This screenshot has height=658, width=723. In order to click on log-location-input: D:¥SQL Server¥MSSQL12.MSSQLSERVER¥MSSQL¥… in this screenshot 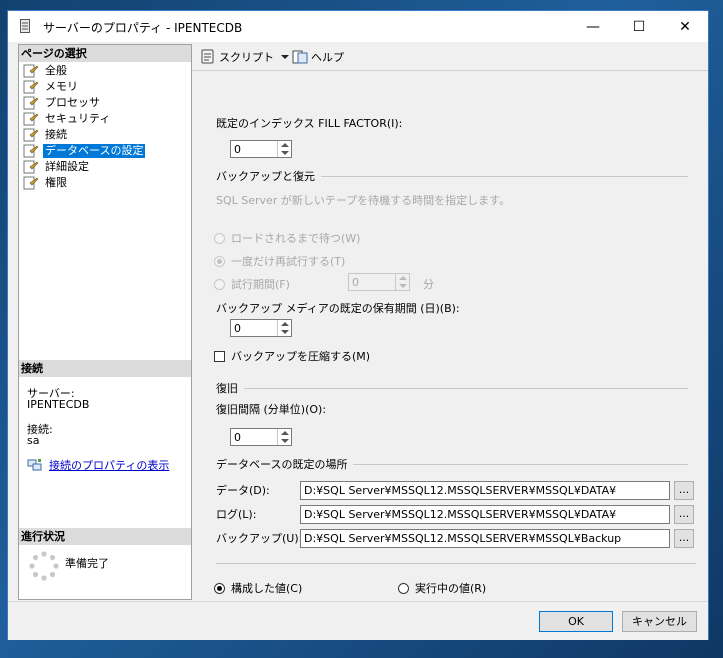, I will do `click(485, 514)`.